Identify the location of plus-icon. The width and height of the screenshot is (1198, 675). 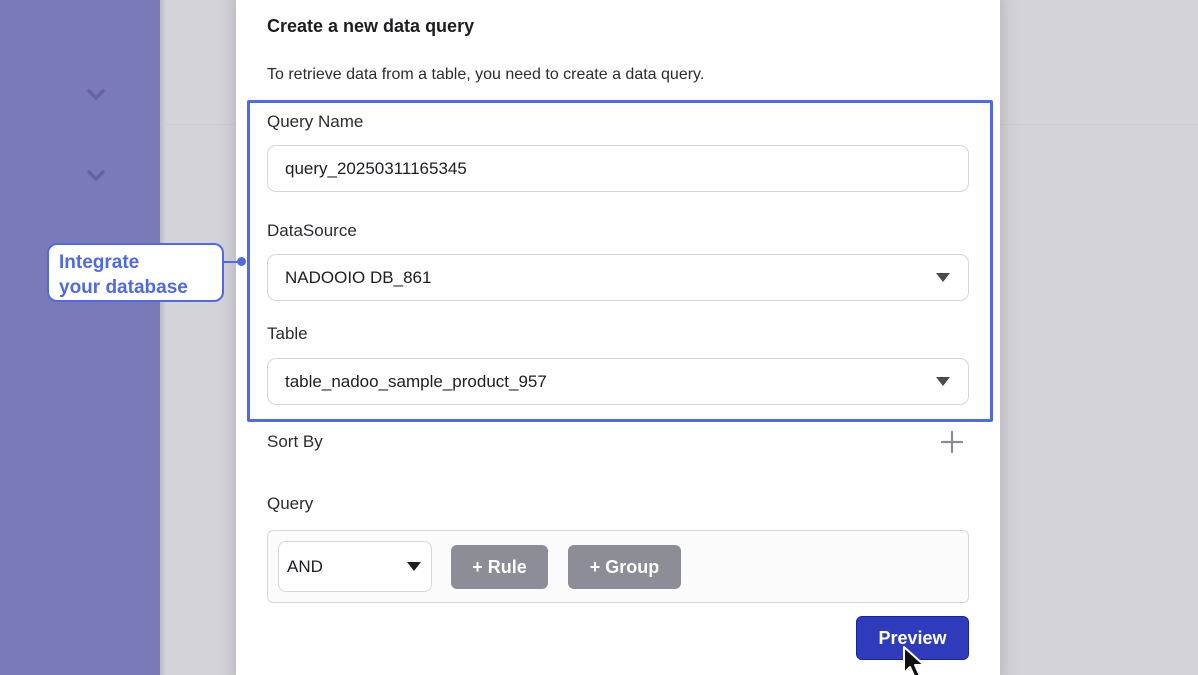
(952, 442).